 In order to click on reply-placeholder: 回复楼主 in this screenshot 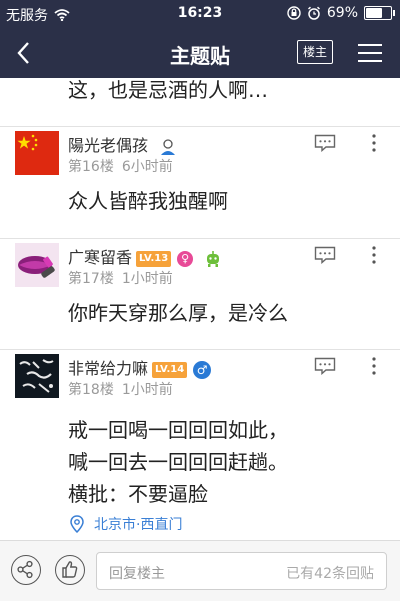, I will do `click(137, 574)`.